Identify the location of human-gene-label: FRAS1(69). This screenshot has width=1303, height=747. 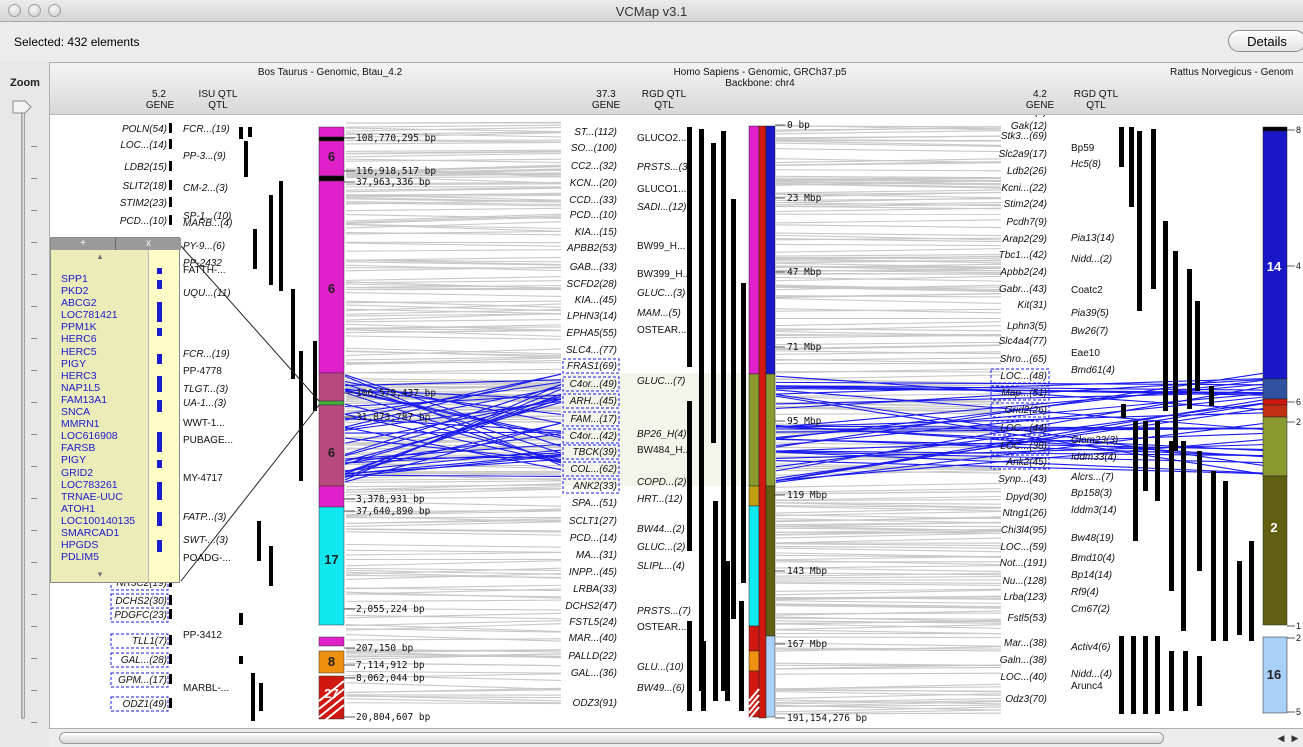
(592, 366).